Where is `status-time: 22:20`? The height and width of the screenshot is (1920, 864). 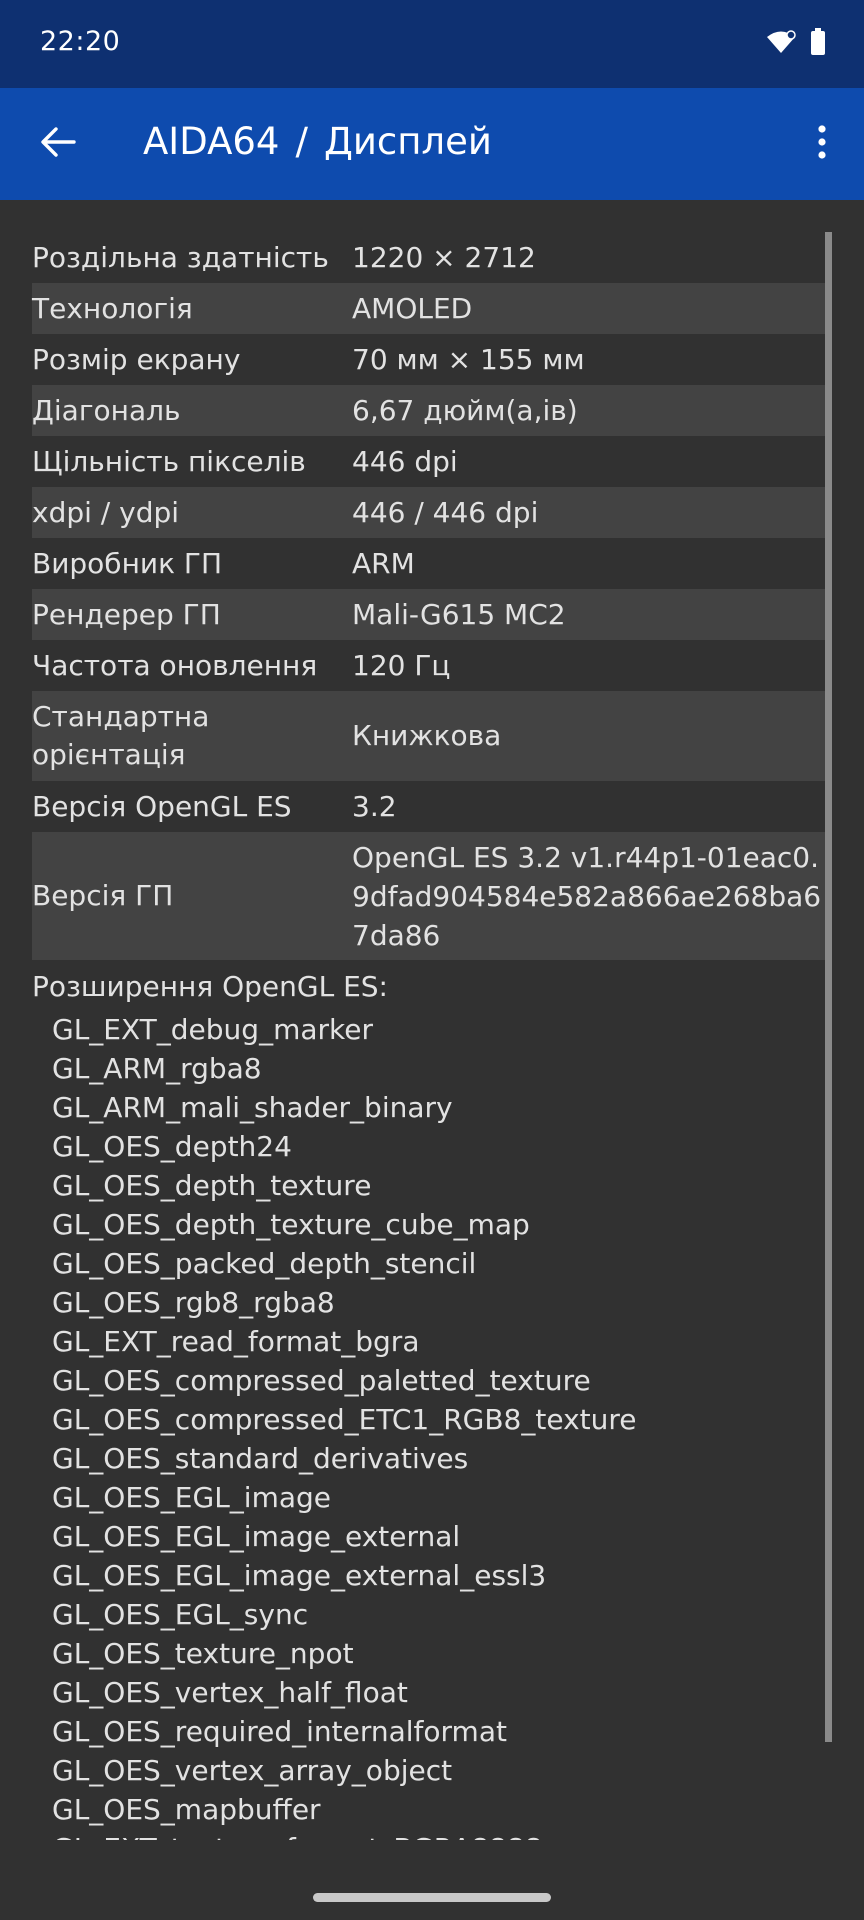 status-time: 22:20 is located at coordinates (80, 41).